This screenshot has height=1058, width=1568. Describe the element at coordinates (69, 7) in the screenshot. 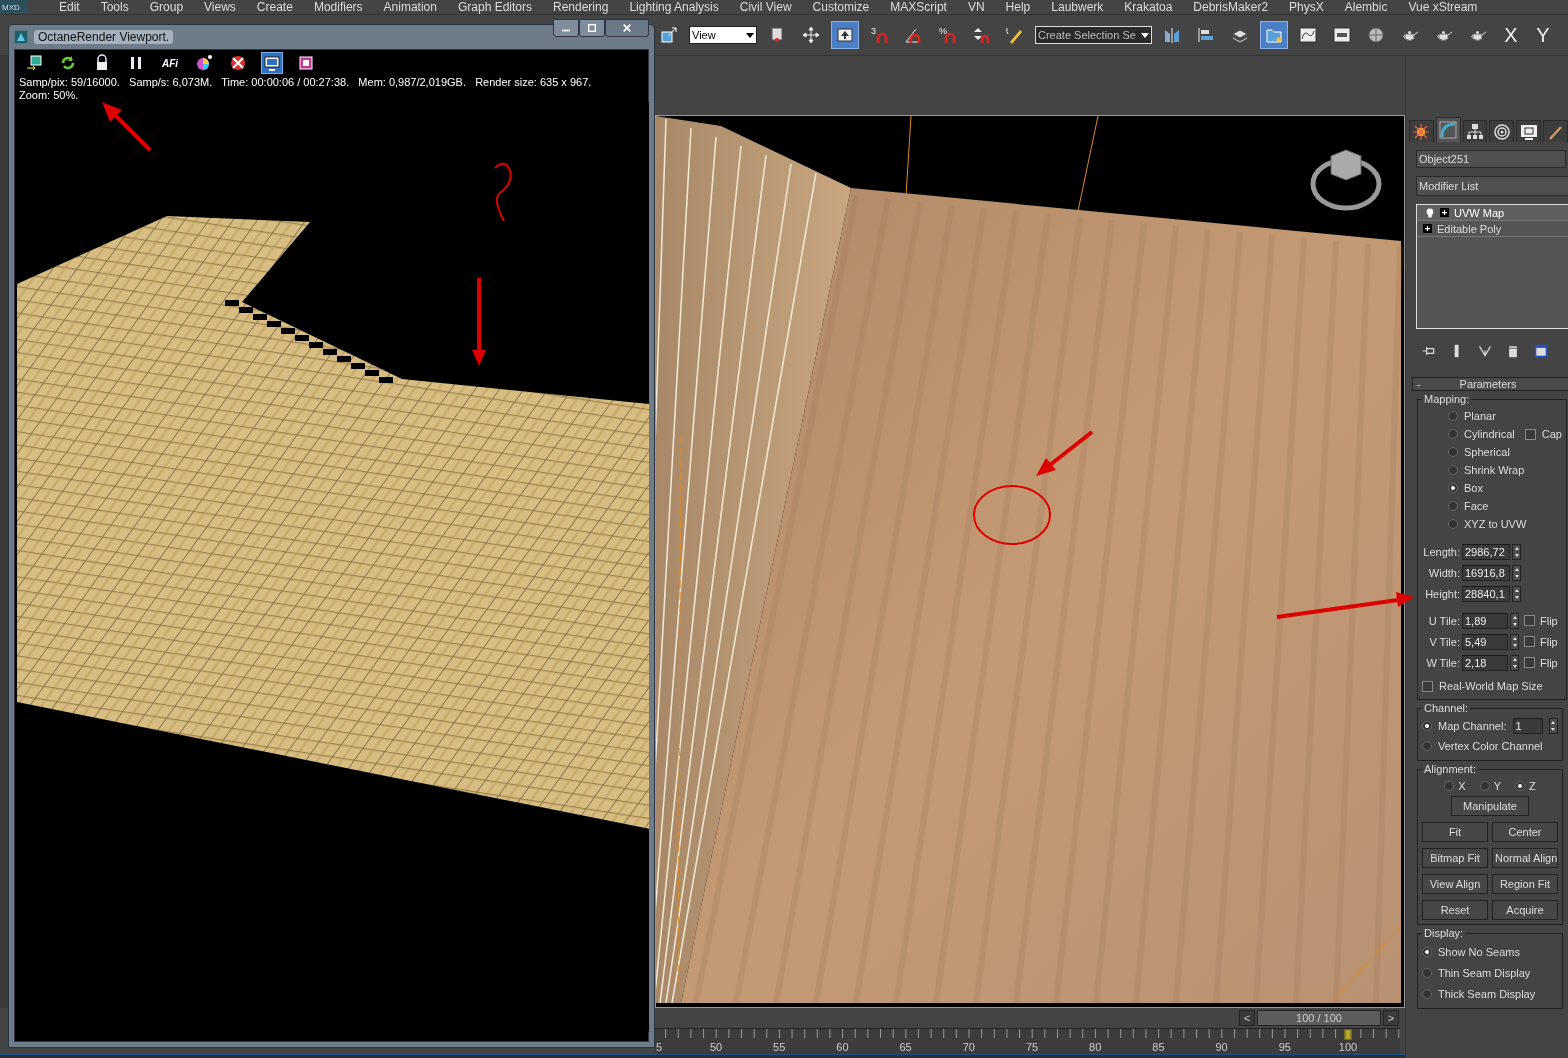

I see `menu-item: Edit` at that location.